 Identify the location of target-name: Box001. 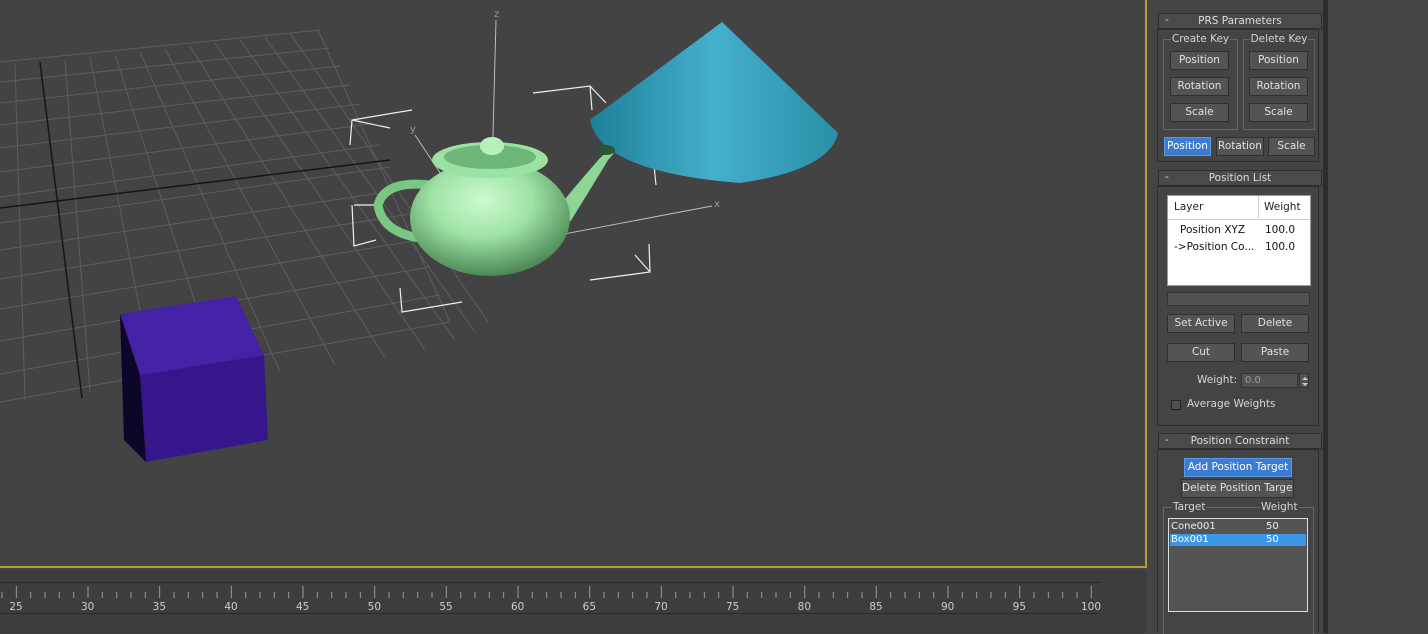
(1190, 539).